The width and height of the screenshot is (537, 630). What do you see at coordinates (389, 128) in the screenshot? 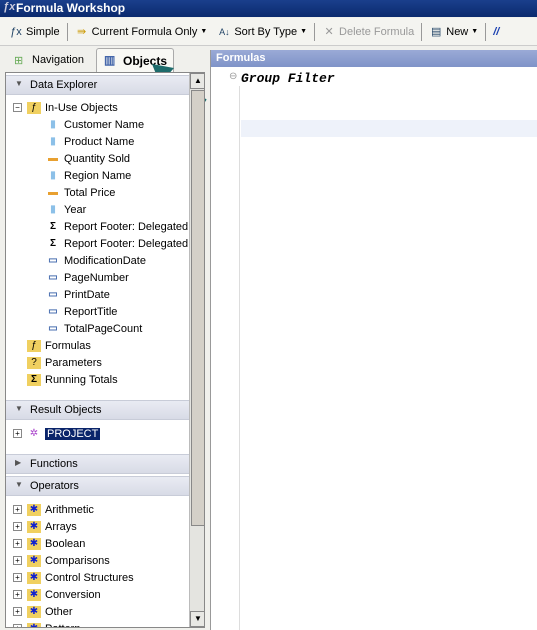
I see `formula-editor-current-line` at bounding box center [389, 128].